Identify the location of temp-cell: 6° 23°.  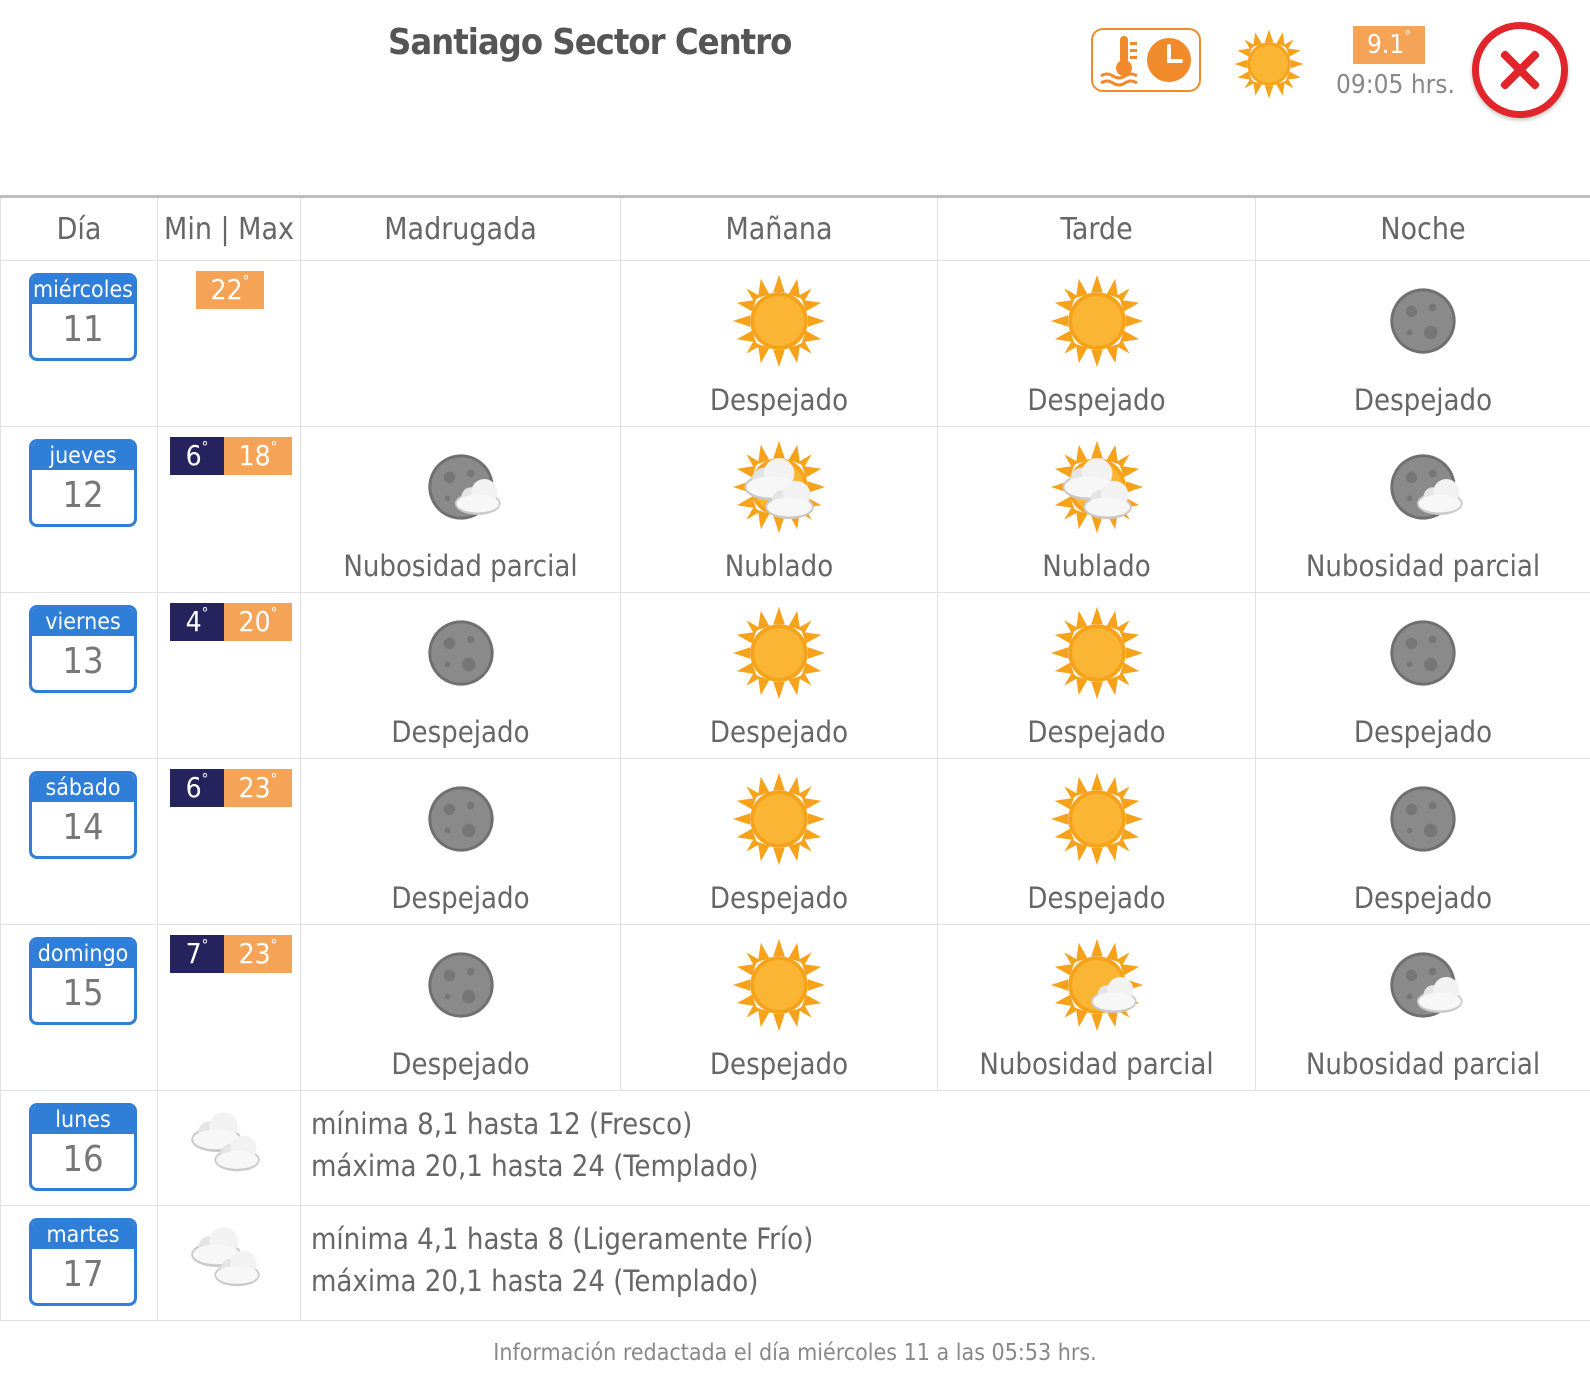
(229, 841).